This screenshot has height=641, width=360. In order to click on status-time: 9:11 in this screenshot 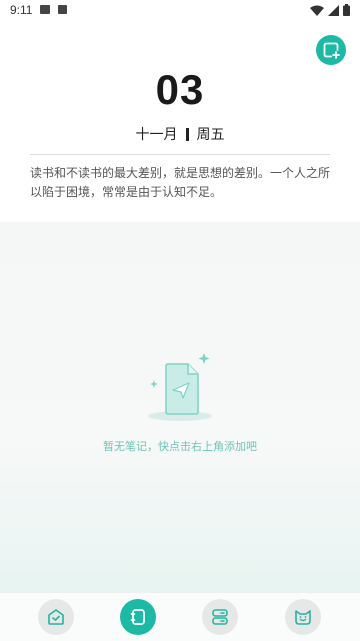, I will do `click(21, 10)`.